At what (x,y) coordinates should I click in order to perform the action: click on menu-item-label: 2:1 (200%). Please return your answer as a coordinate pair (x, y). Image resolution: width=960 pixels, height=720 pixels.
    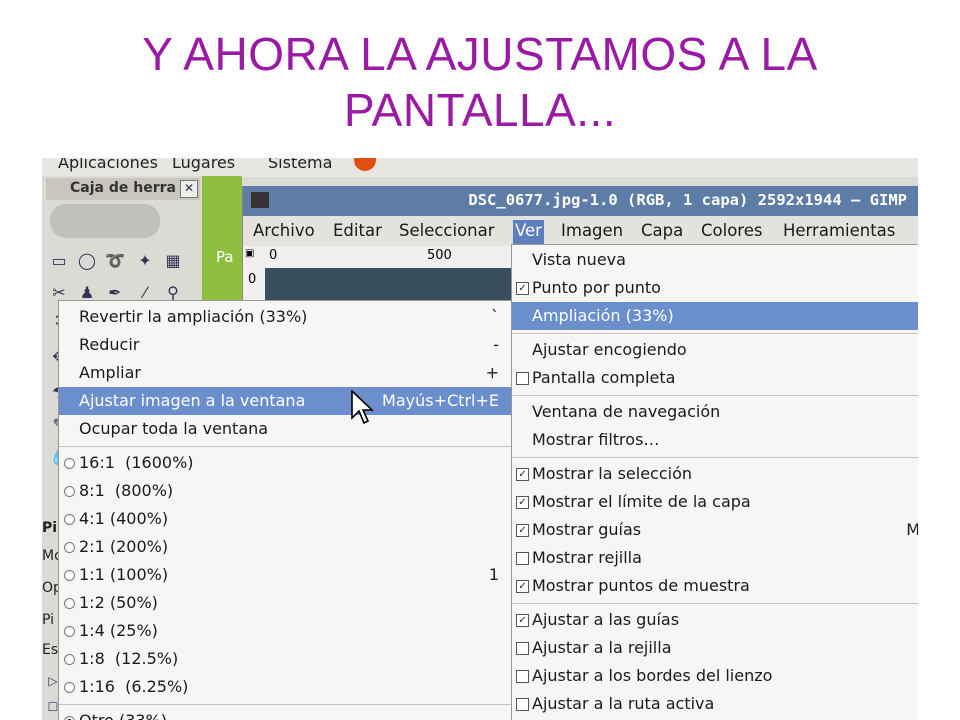
    Looking at the image, I should click on (124, 546).